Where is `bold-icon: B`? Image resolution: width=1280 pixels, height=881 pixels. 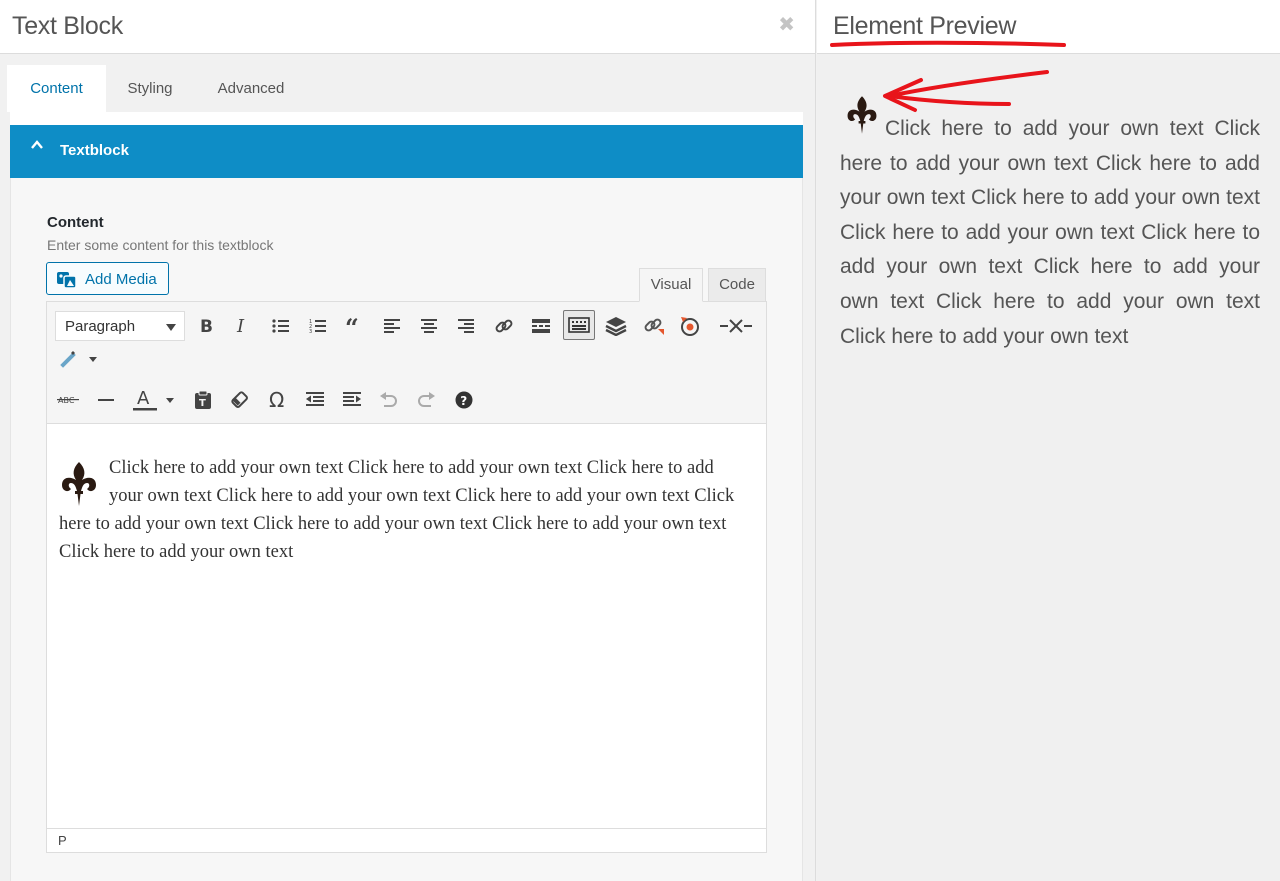
bold-icon: B is located at coordinates (206, 326).